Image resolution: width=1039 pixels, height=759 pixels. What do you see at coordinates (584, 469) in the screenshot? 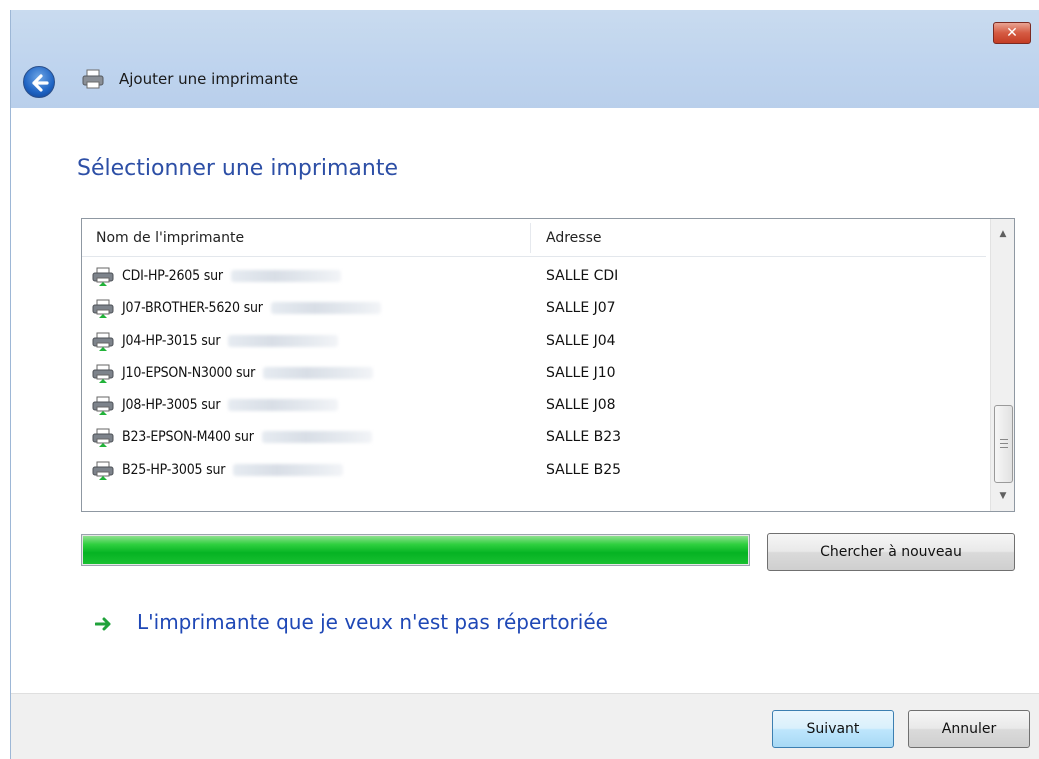
I see `printer-address: SALLE B25` at bounding box center [584, 469].